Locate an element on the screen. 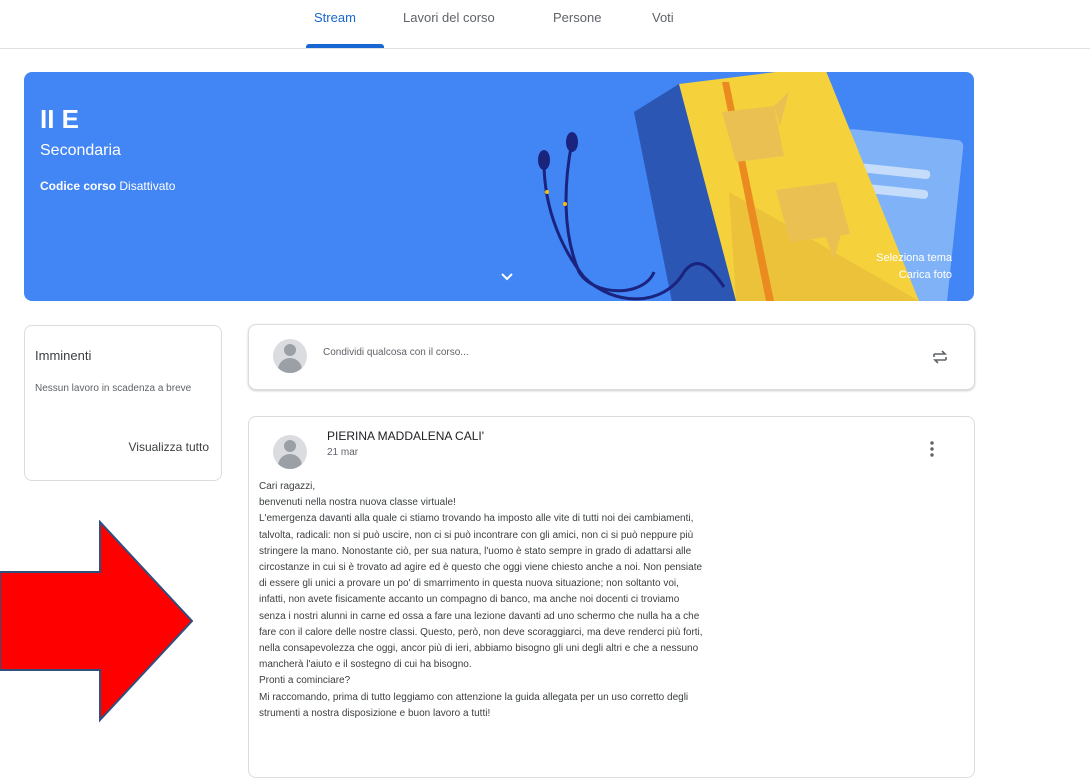  class-code-value: Disattivato is located at coordinates (147, 186).